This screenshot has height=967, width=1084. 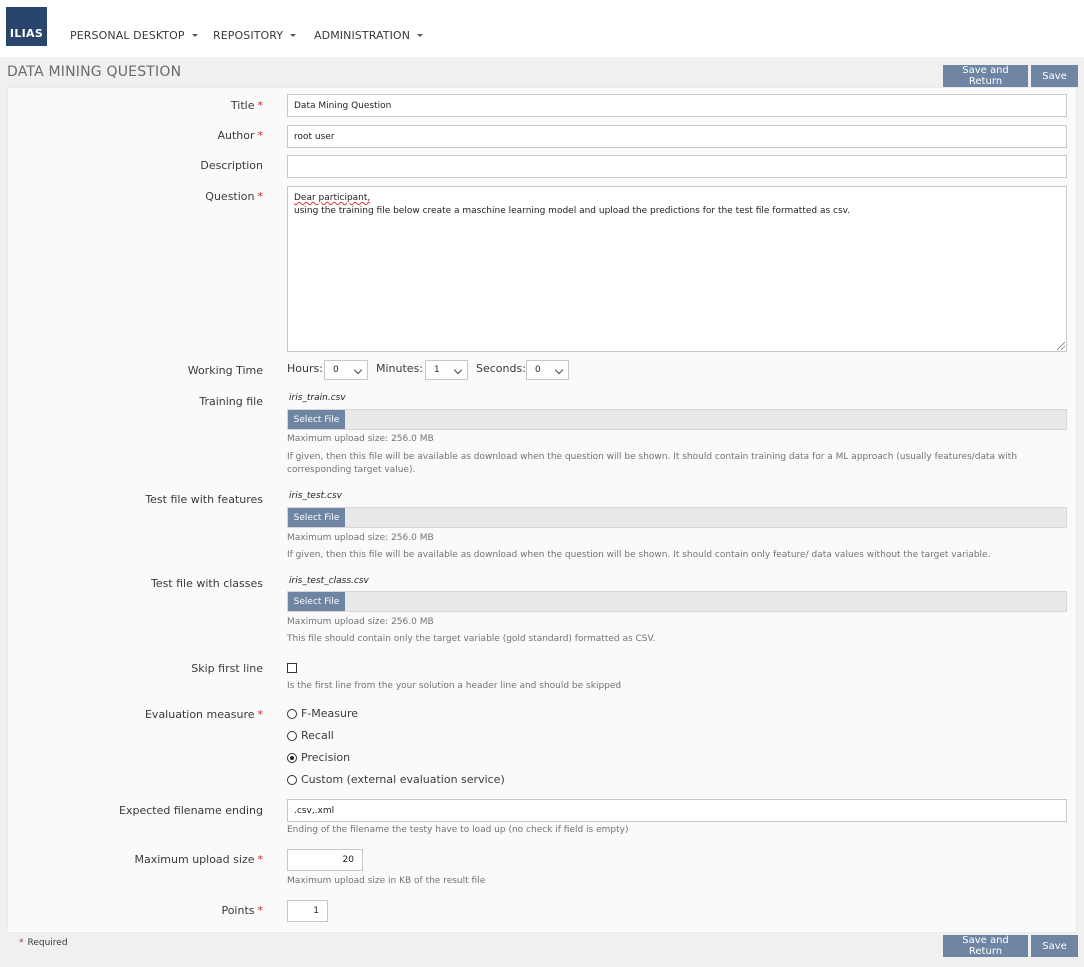 What do you see at coordinates (369, 35) in the screenshot?
I see `nav-administration: ADMINISTRATION` at bounding box center [369, 35].